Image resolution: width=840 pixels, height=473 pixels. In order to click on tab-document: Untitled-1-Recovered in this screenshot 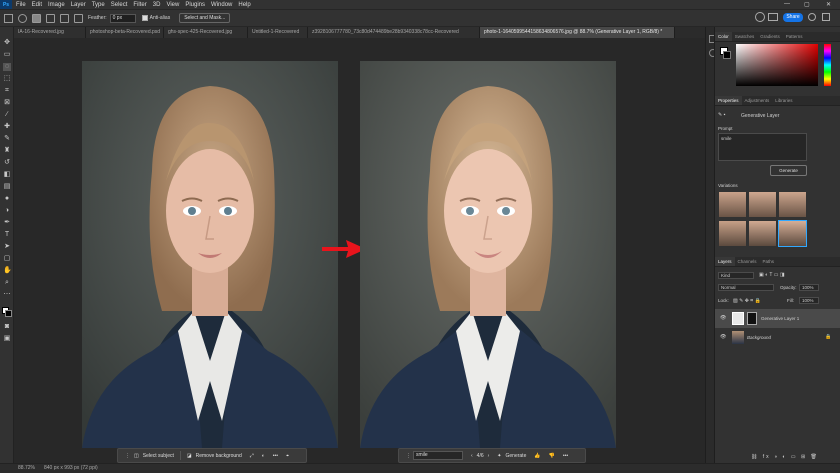, I will do `click(278, 32)`.